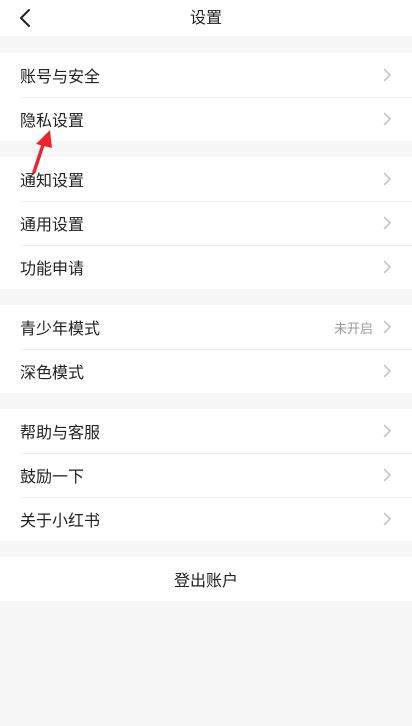 This screenshot has width=412, height=726. What do you see at coordinates (60, 76) in the screenshot?
I see `settings-item-label: 账号与安全` at bounding box center [60, 76].